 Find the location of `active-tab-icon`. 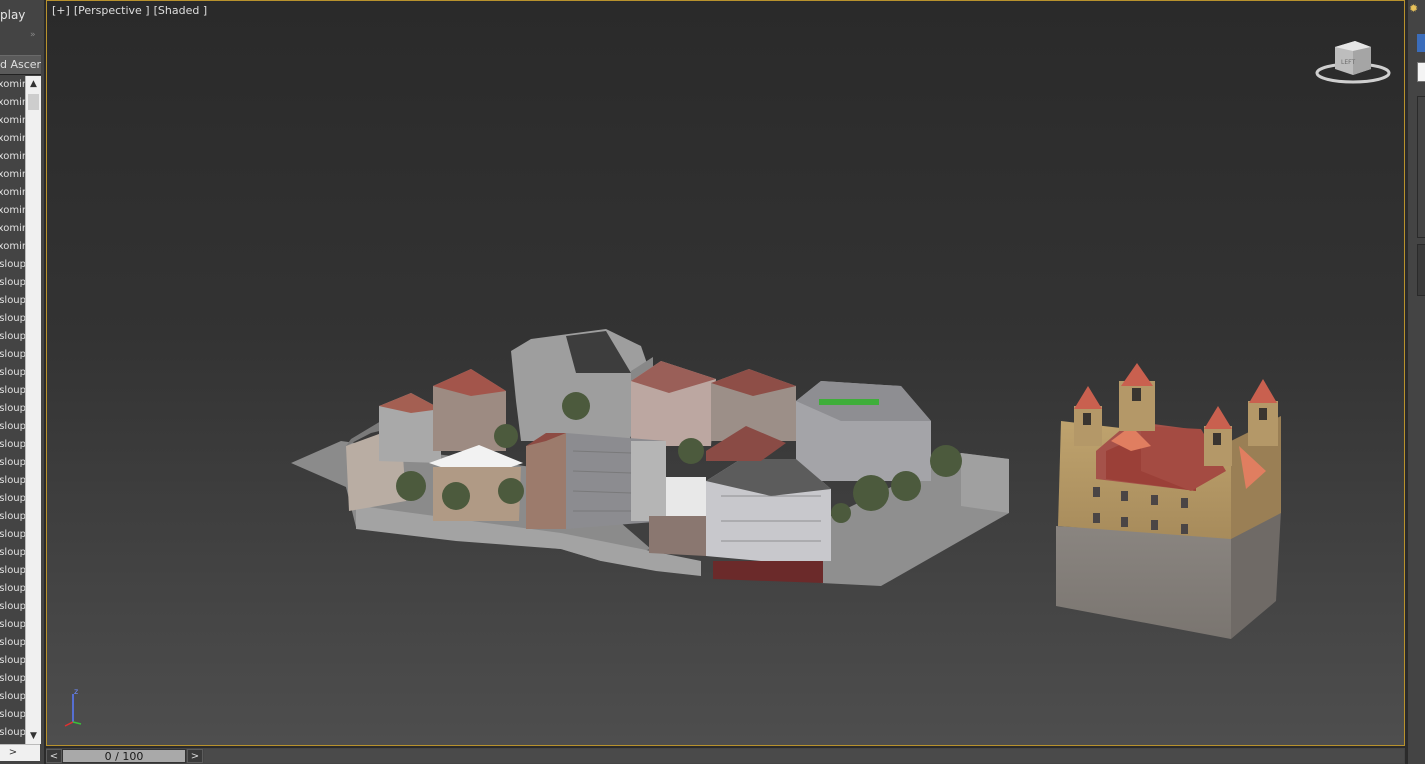

active-tab-icon is located at coordinates (1421, 43).